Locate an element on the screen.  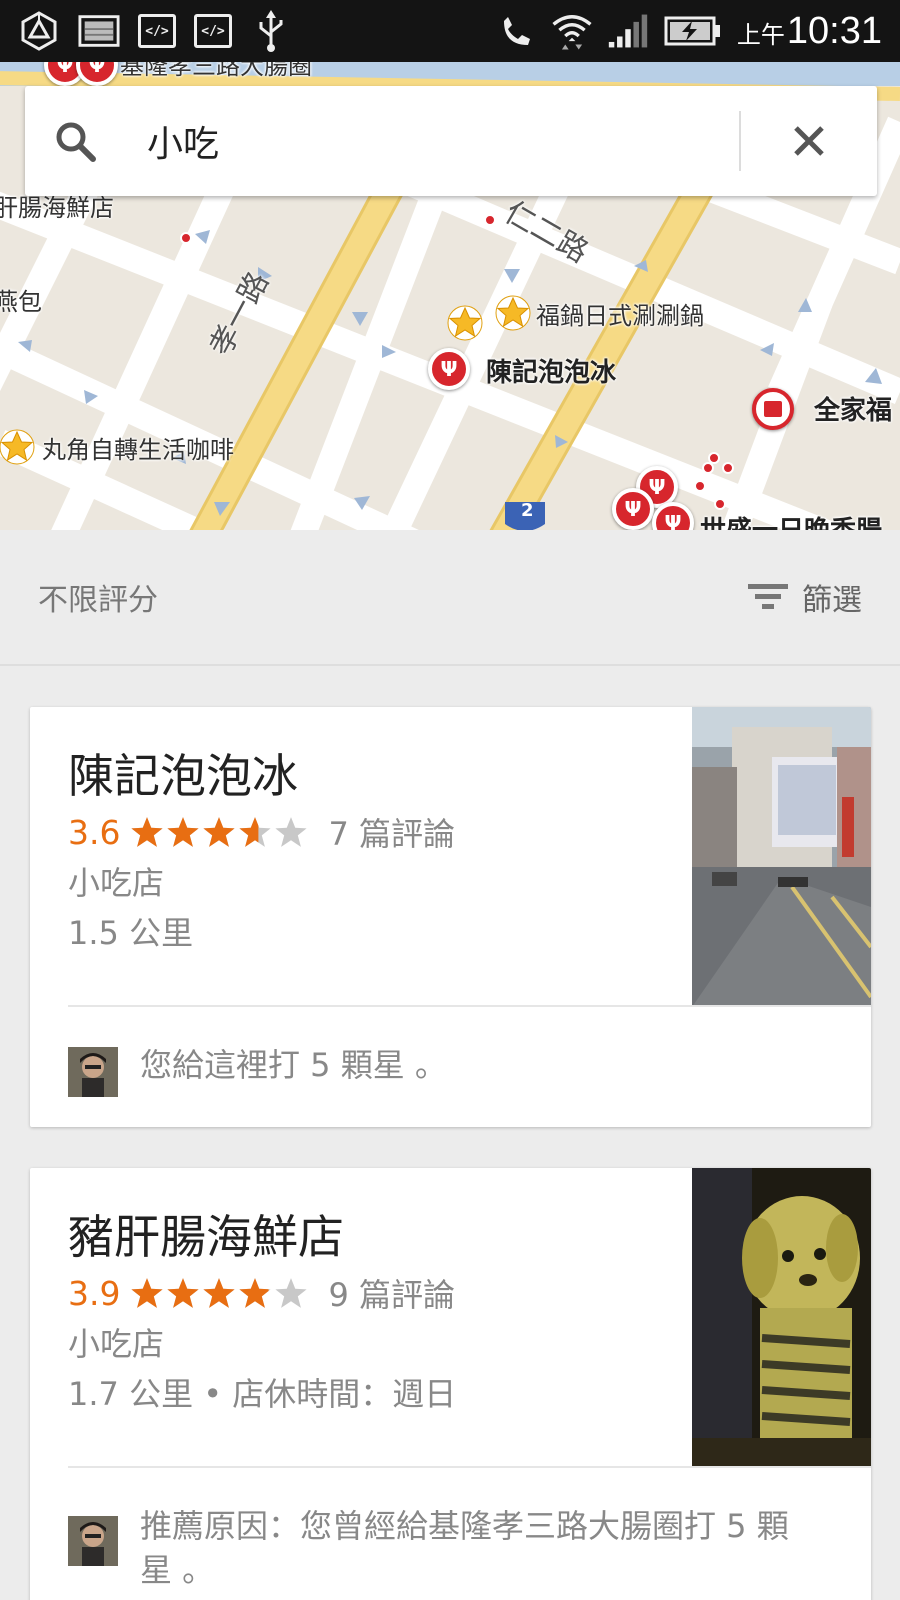
rating-note: 您給這裡打 5 顆星 。 is located at coordinates (293, 1065).